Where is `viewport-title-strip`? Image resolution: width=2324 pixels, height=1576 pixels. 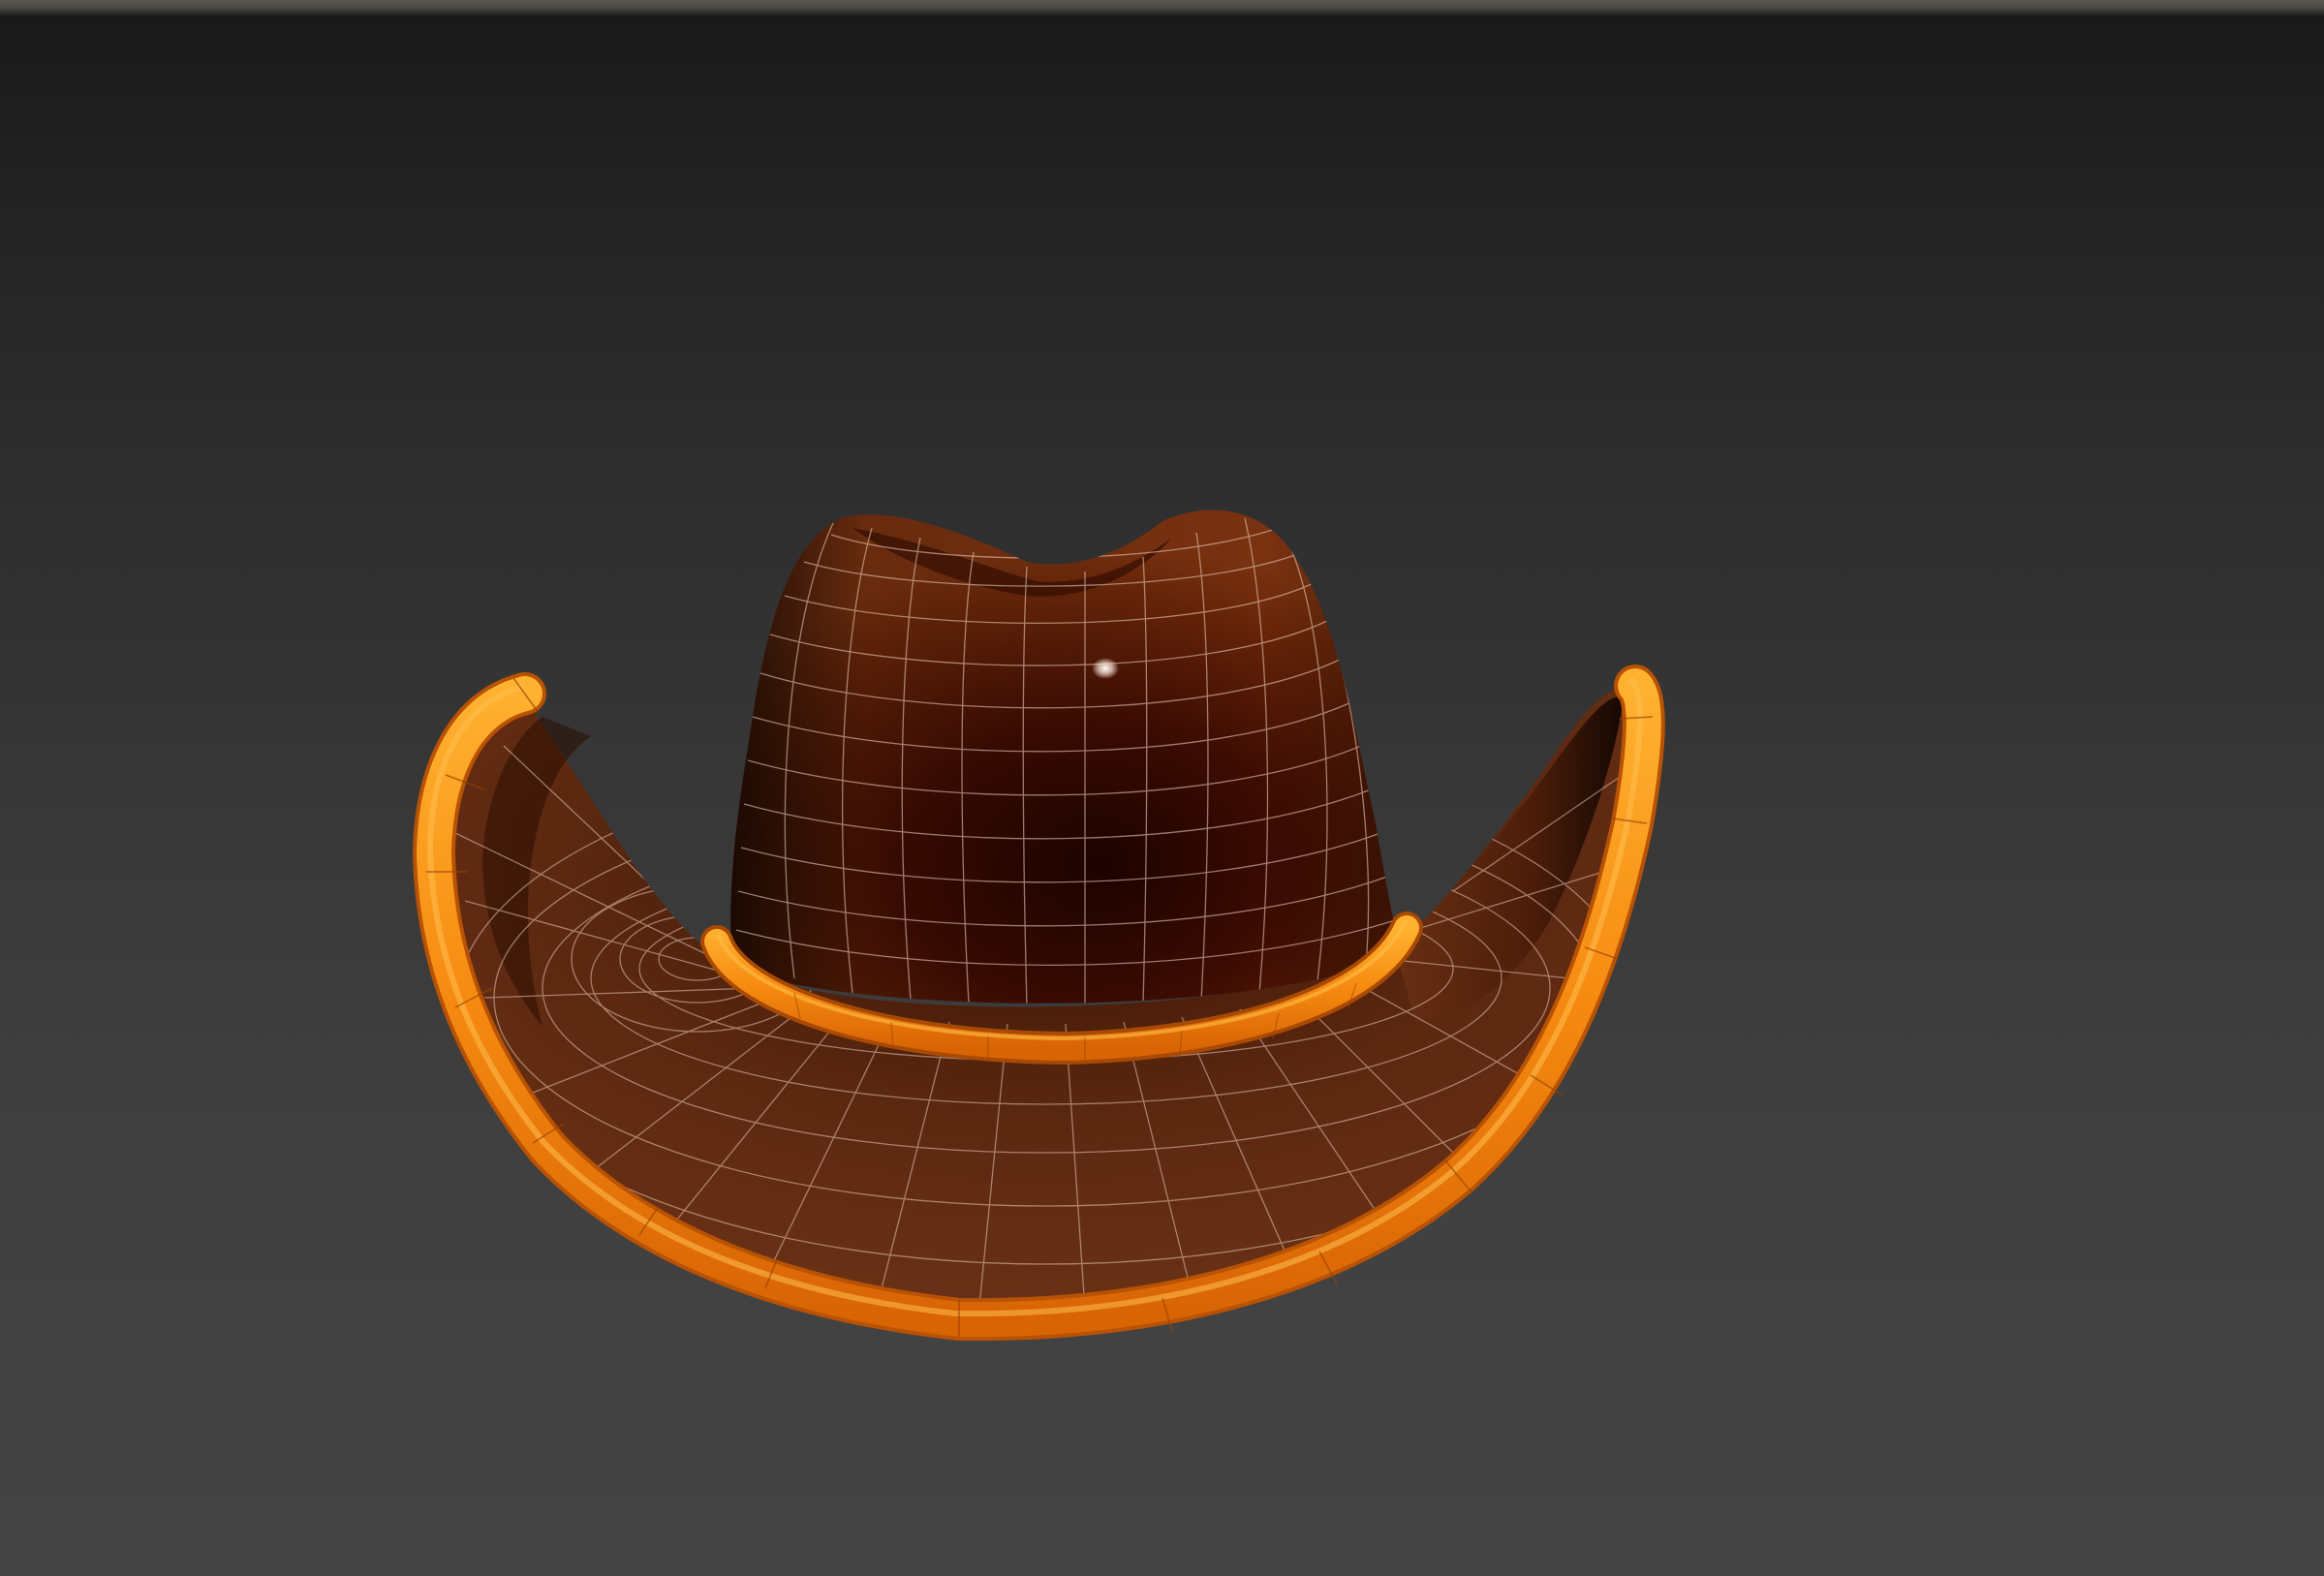 viewport-title-strip is located at coordinates (1162, 8).